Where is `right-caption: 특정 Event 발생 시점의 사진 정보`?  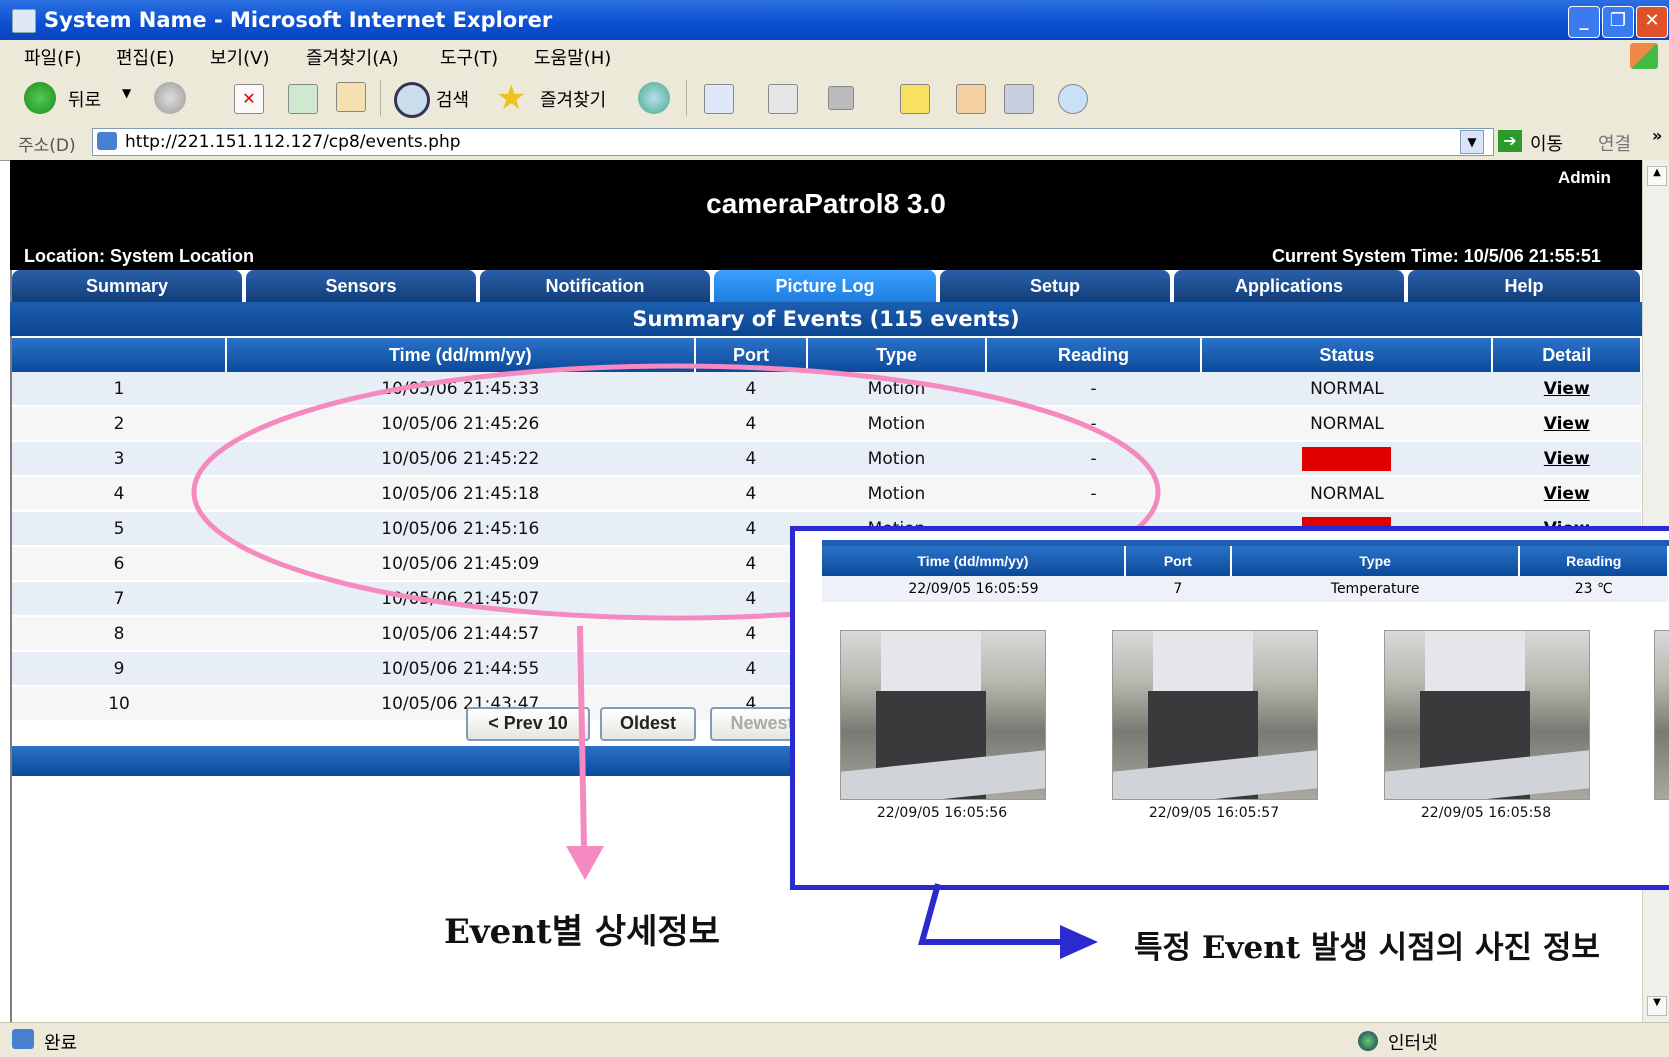 right-caption: 특정 Event 발생 시점의 사진 정보 is located at coordinates (1367, 948).